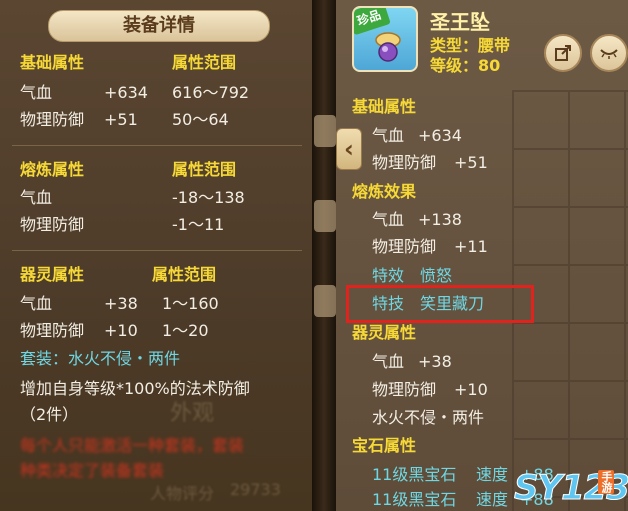  What do you see at coordinates (52, 169) in the screenshot?
I see `refine-attr-header: 熔炼属性` at bounding box center [52, 169].